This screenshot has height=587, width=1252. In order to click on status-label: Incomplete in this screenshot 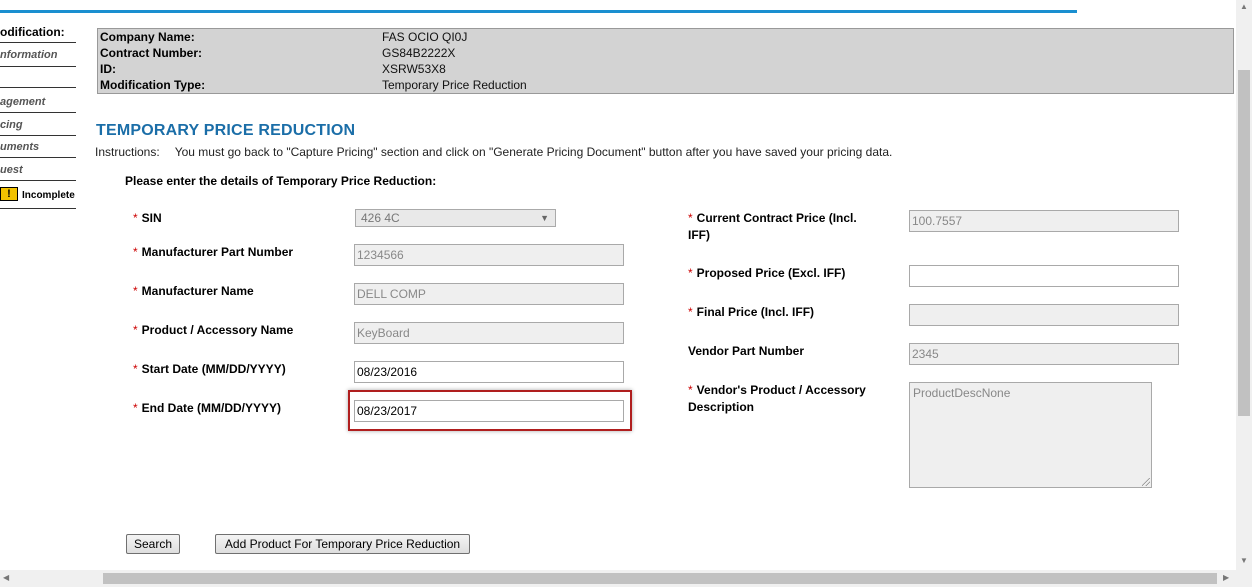, I will do `click(48, 195)`.